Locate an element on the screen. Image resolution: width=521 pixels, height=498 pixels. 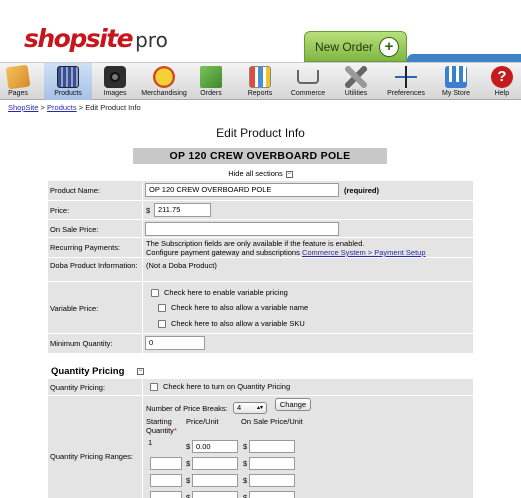
price-breaks-value: 4 is located at coordinates (239, 407).